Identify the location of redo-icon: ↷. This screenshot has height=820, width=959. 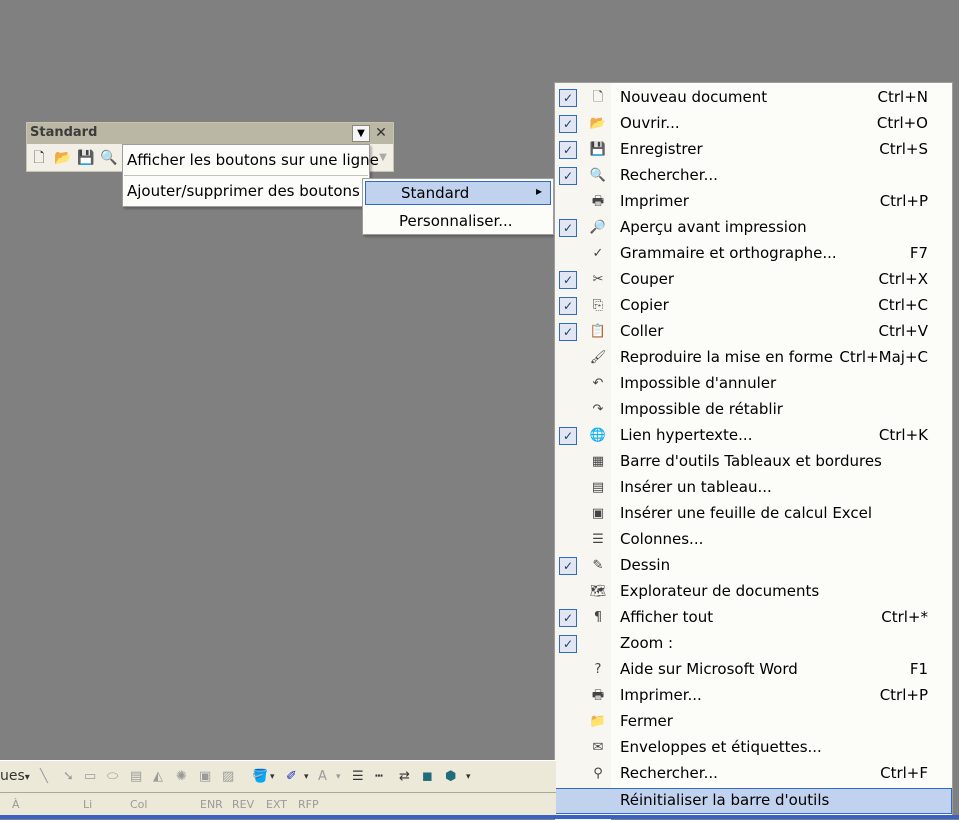
(598, 409).